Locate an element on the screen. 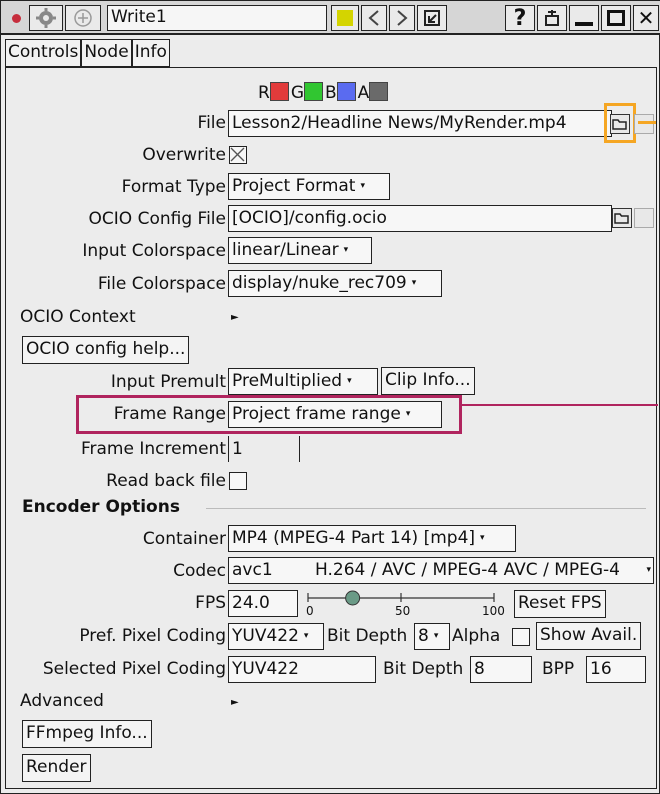  overwrite-label: Overwrite is located at coordinates (184, 155).